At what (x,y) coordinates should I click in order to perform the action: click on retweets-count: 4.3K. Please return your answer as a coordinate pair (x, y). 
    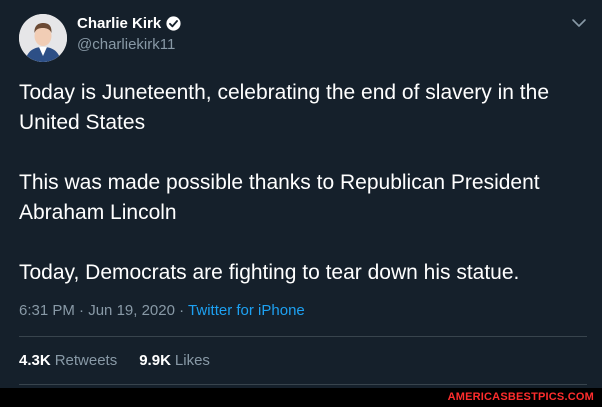
    Looking at the image, I should click on (35, 360).